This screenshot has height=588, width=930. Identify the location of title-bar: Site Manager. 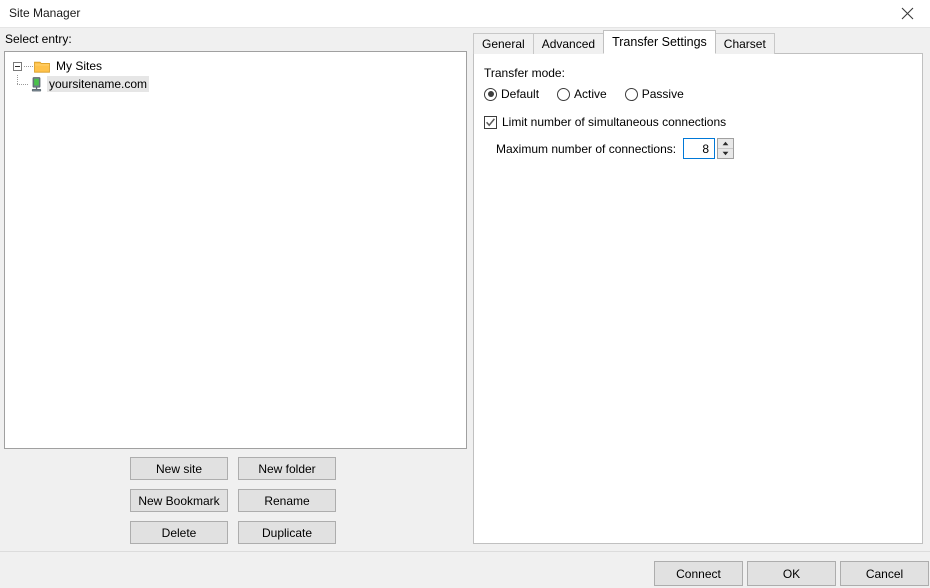
(465, 14).